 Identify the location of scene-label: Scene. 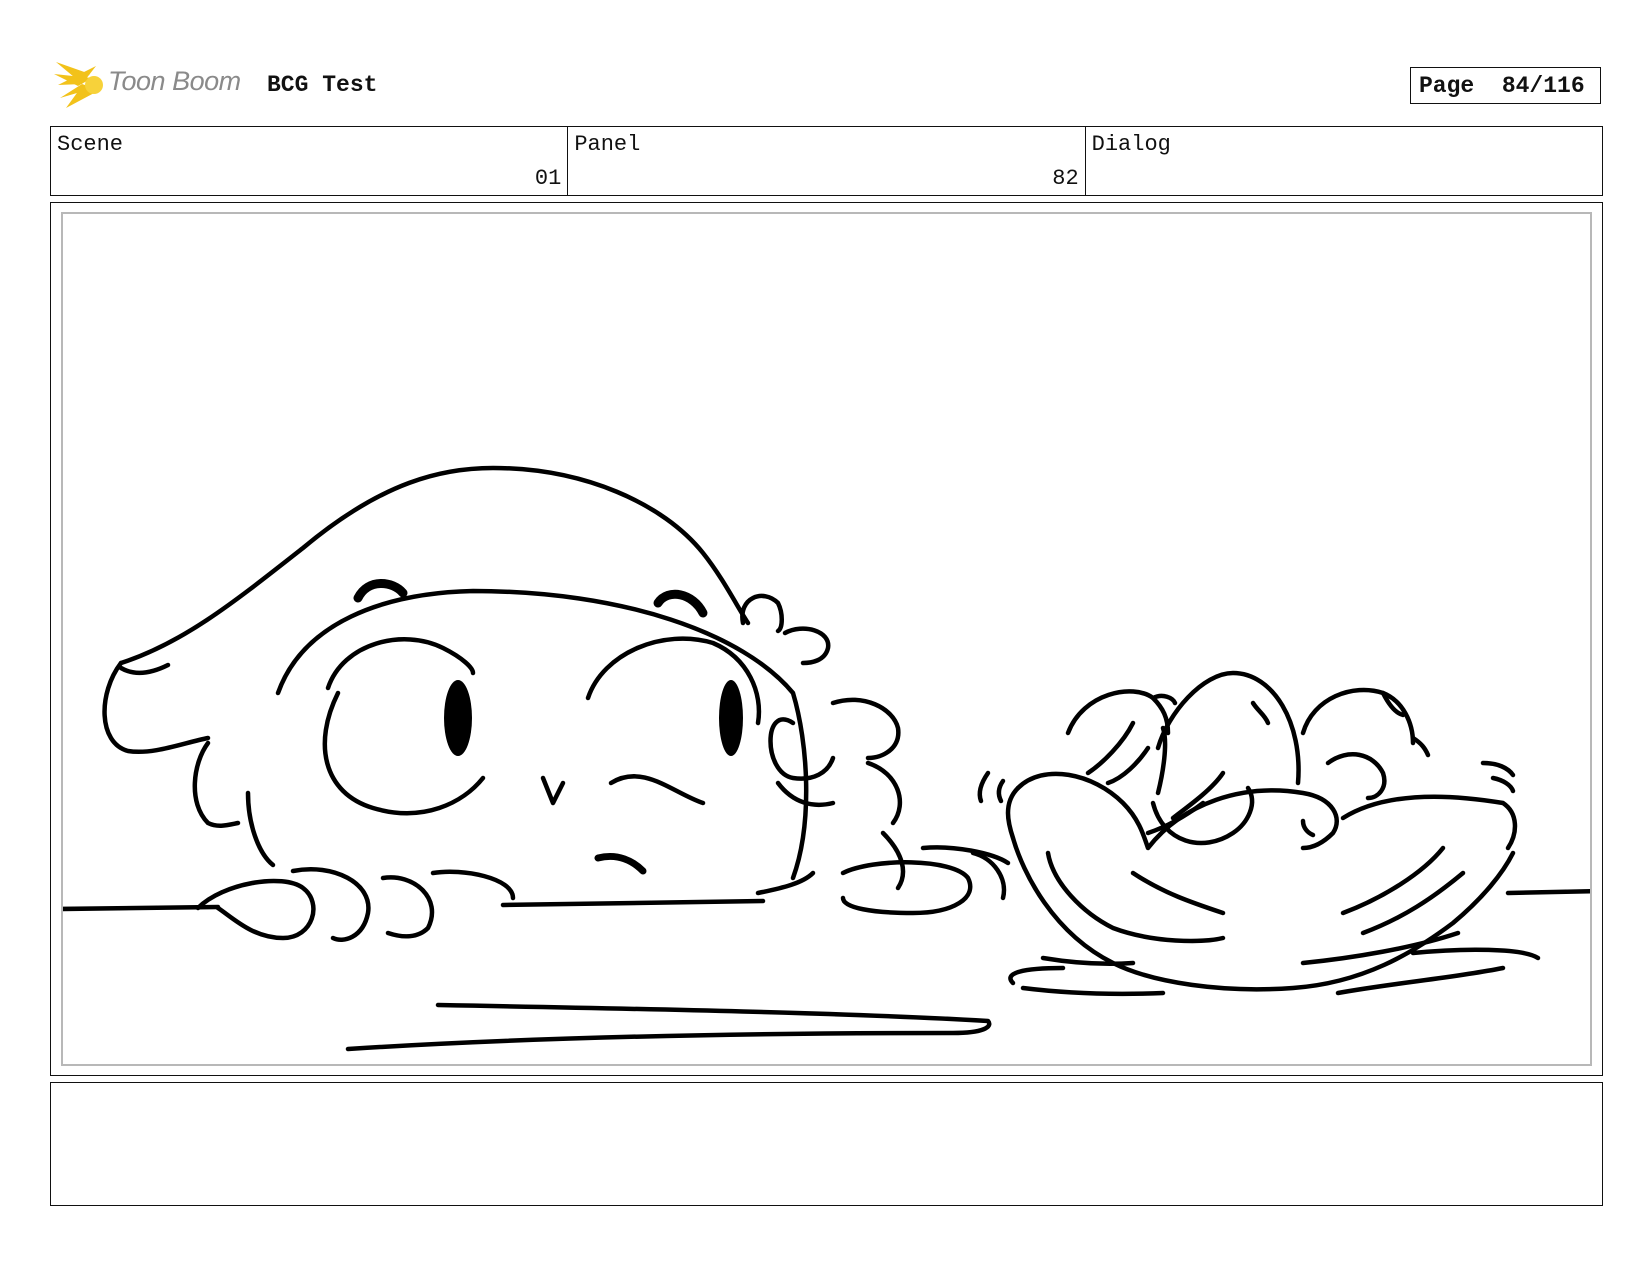
(90, 144).